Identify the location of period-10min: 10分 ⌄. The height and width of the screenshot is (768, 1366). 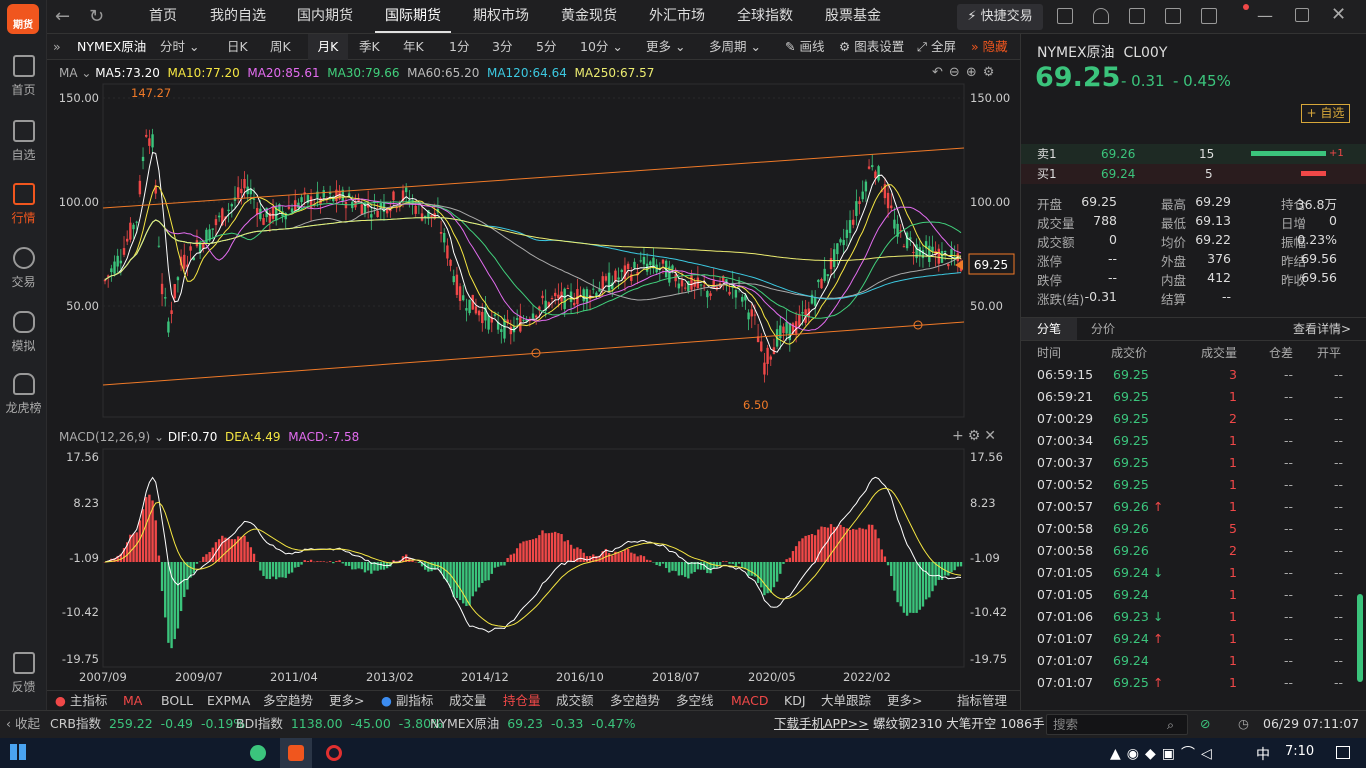
(601, 47).